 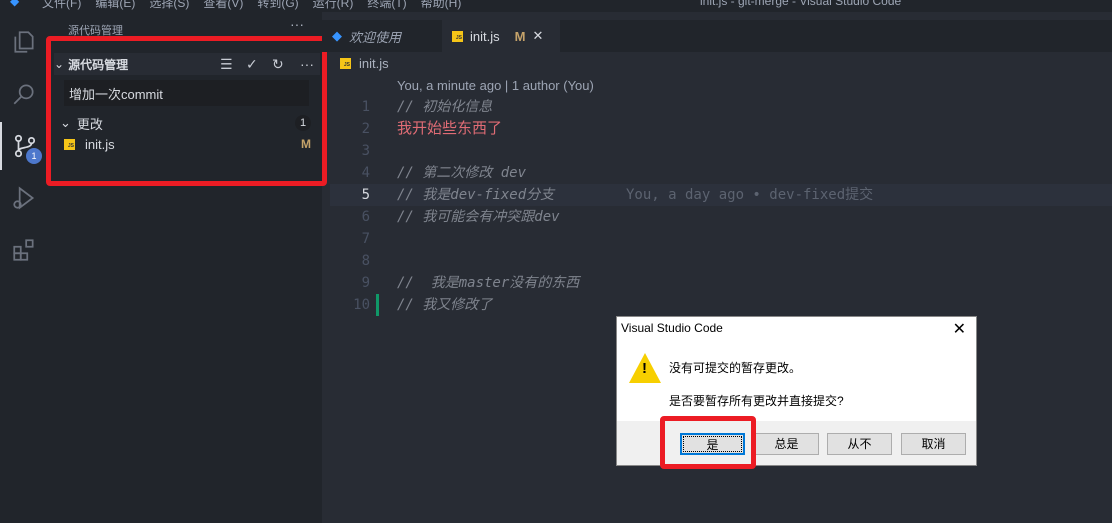 I want to click on menu-terminal: 终端(T), so click(x=386, y=5).